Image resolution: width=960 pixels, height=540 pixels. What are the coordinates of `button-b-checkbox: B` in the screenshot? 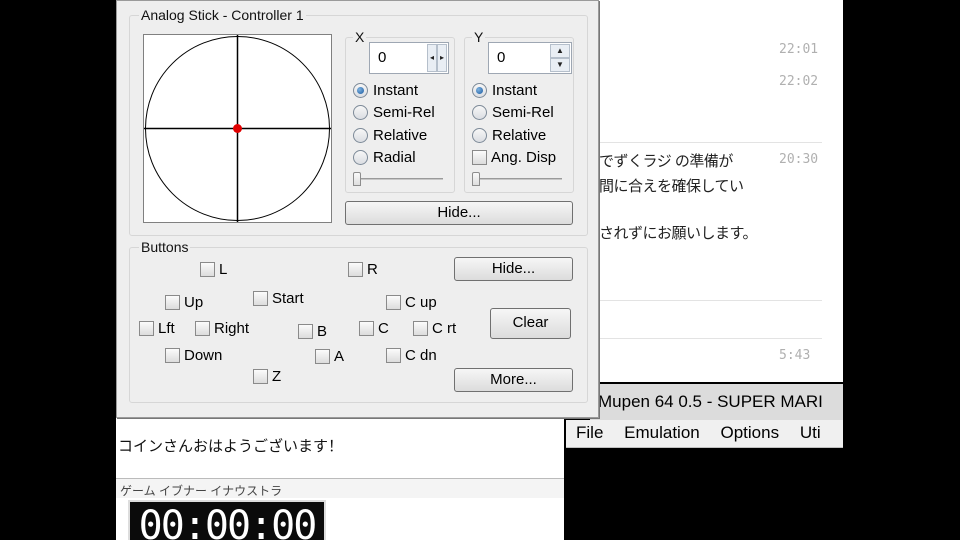 It's located at (312, 331).